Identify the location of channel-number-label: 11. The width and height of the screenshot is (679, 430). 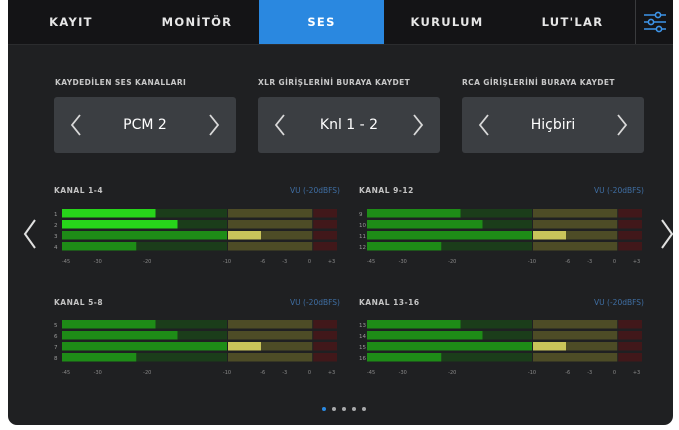
(362, 237).